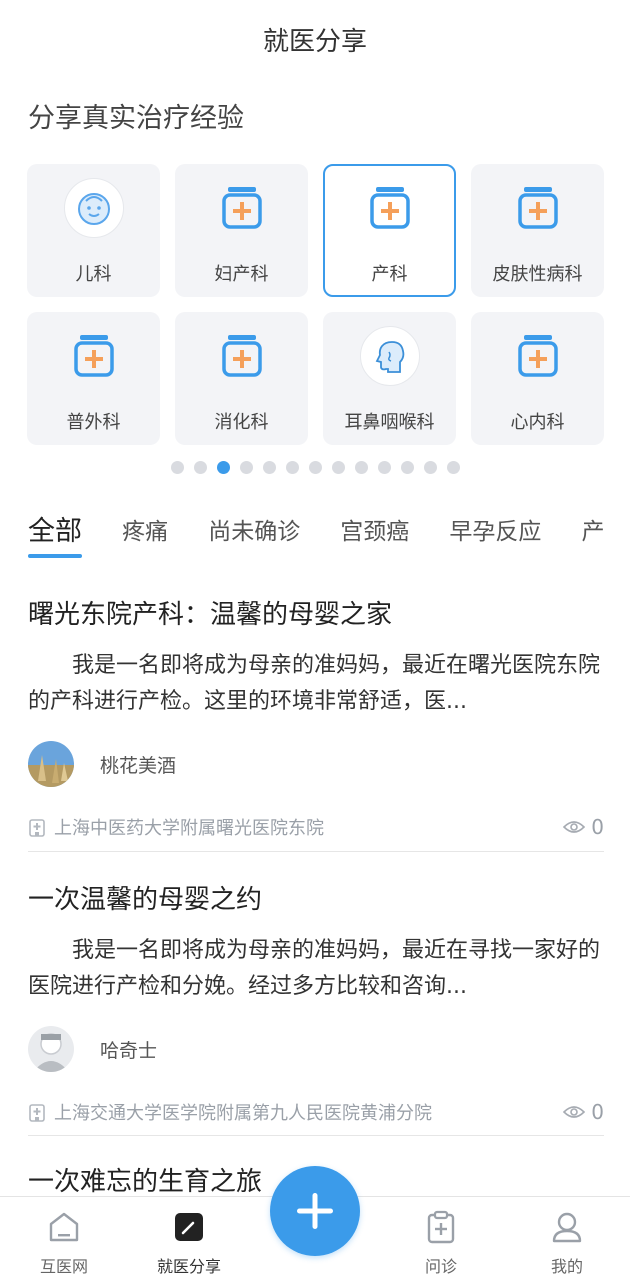 This screenshot has height=1280, width=630. I want to click on section-title: 分享真实治疗经验, so click(136, 118).